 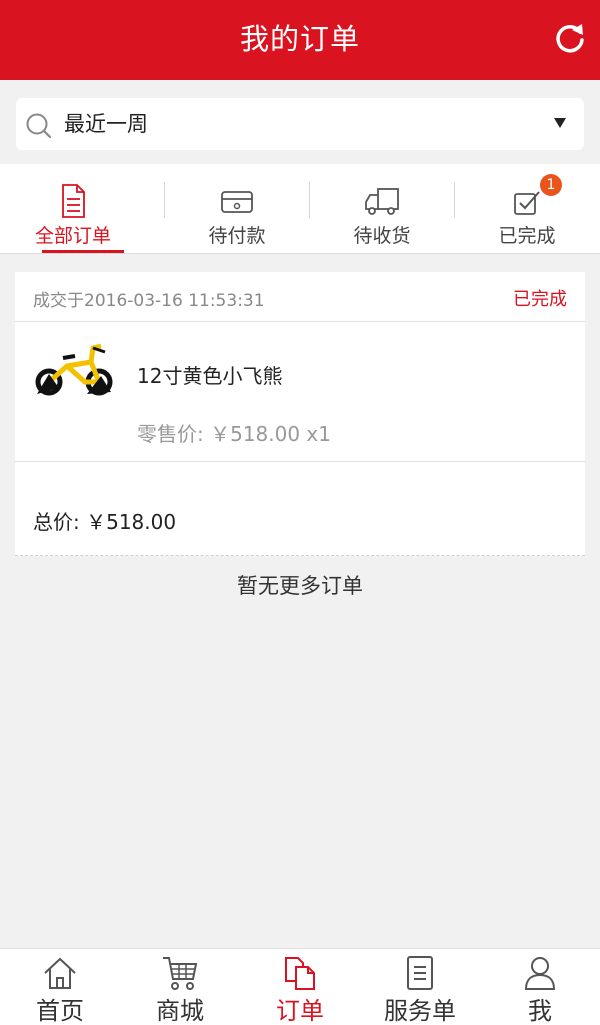 I want to click on document-icon, so click(x=73, y=201).